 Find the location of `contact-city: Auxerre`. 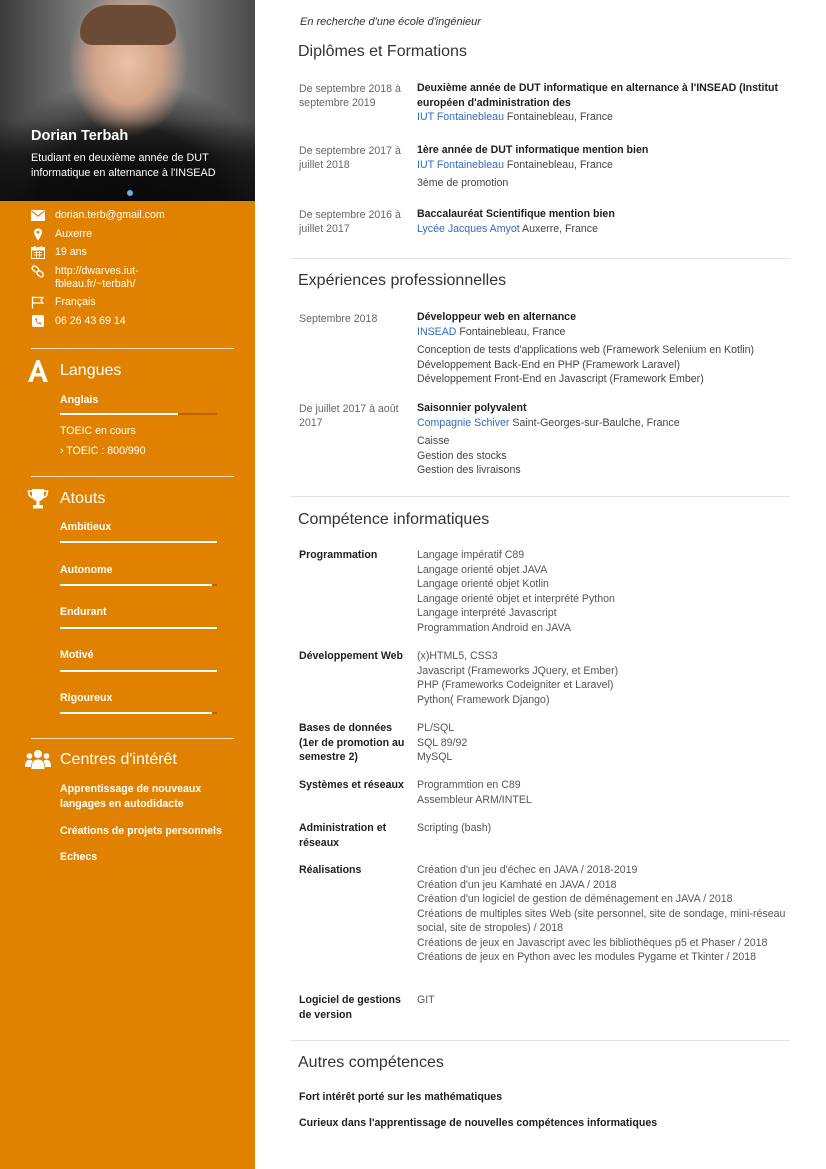

contact-city: Auxerre is located at coordinates (133, 234).